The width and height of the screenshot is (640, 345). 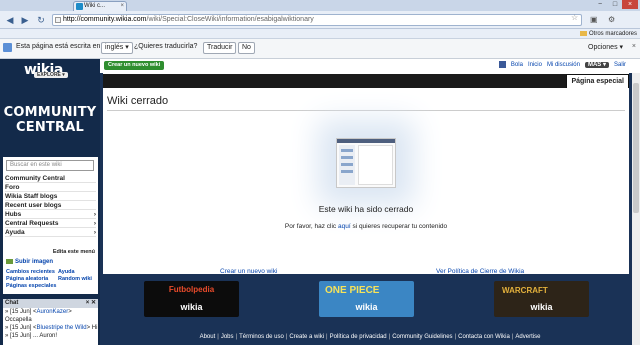 I want to click on special-pages-link: Páginas especiales, so click(x=32, y=286).